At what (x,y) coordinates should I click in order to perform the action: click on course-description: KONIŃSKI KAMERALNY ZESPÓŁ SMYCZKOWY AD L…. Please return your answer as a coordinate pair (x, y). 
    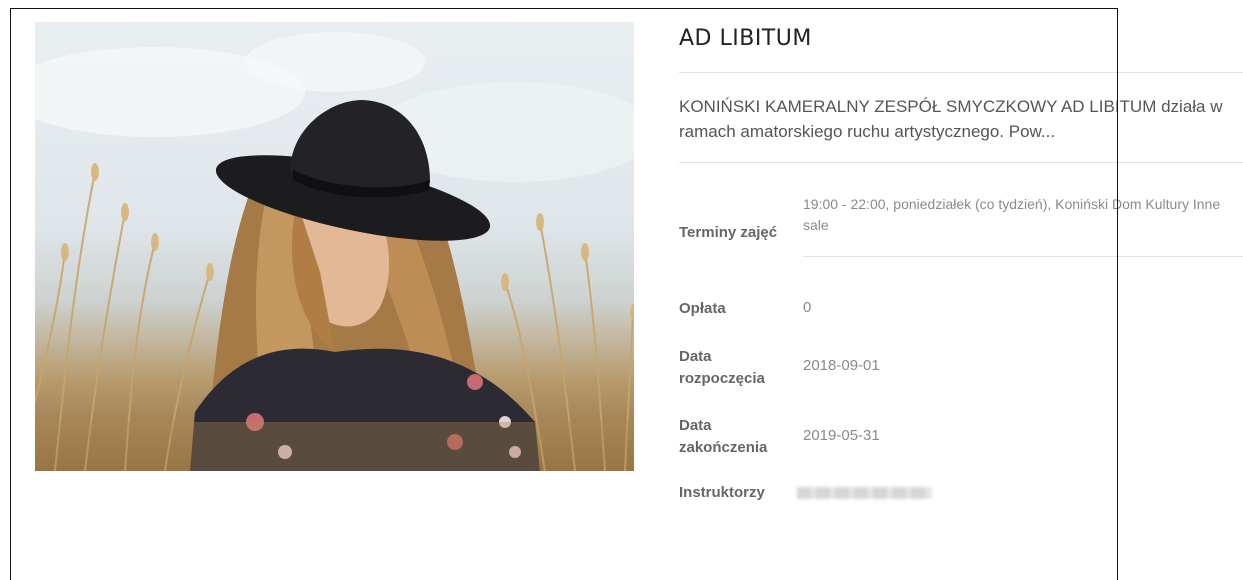
    Looking at the image, I should click on (951, 119).